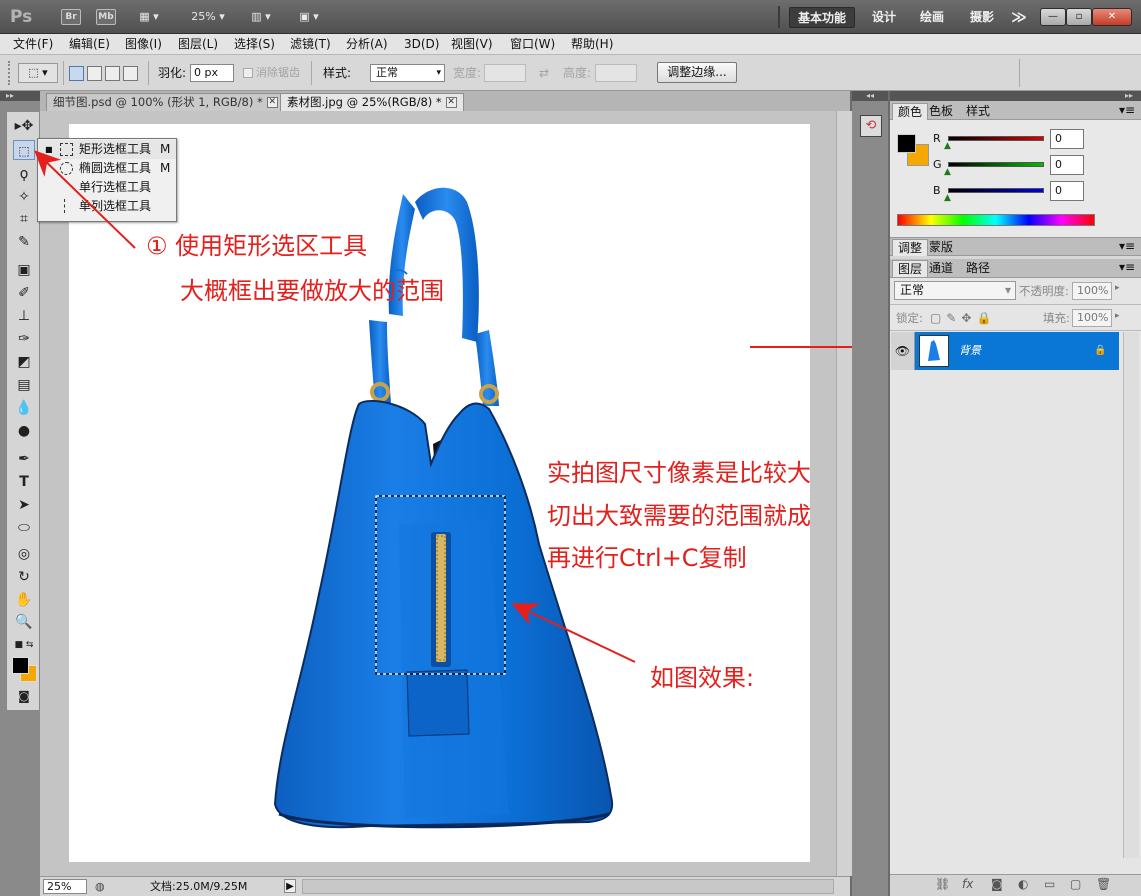 Image resolution: width=1141 pixels, height=896 pixels. What do you see at coordinates (903, 351) in the screenshot?
I see `layer-visibility-eye-icon: 👁` at bounding box center [903, 351].